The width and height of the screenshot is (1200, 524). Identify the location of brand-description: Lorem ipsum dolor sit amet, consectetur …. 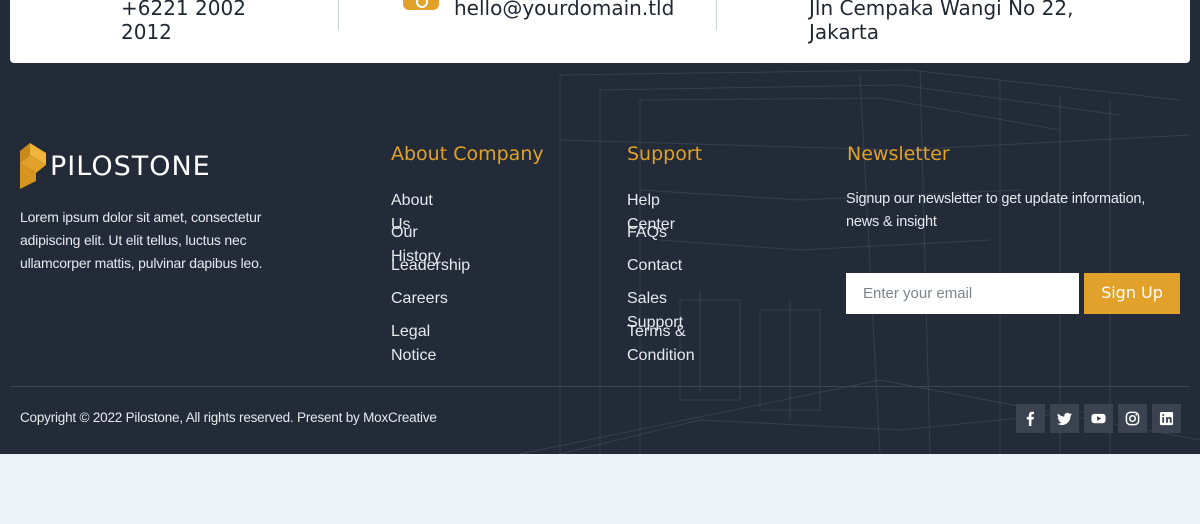
(141, 240).